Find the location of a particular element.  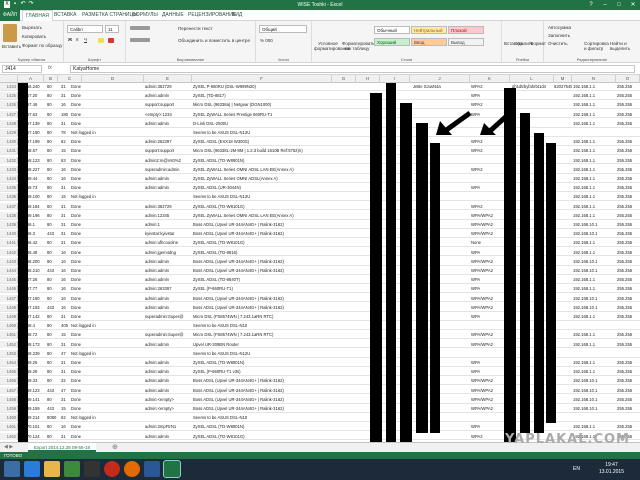

column-header: C is located at coordinates (70, 79).